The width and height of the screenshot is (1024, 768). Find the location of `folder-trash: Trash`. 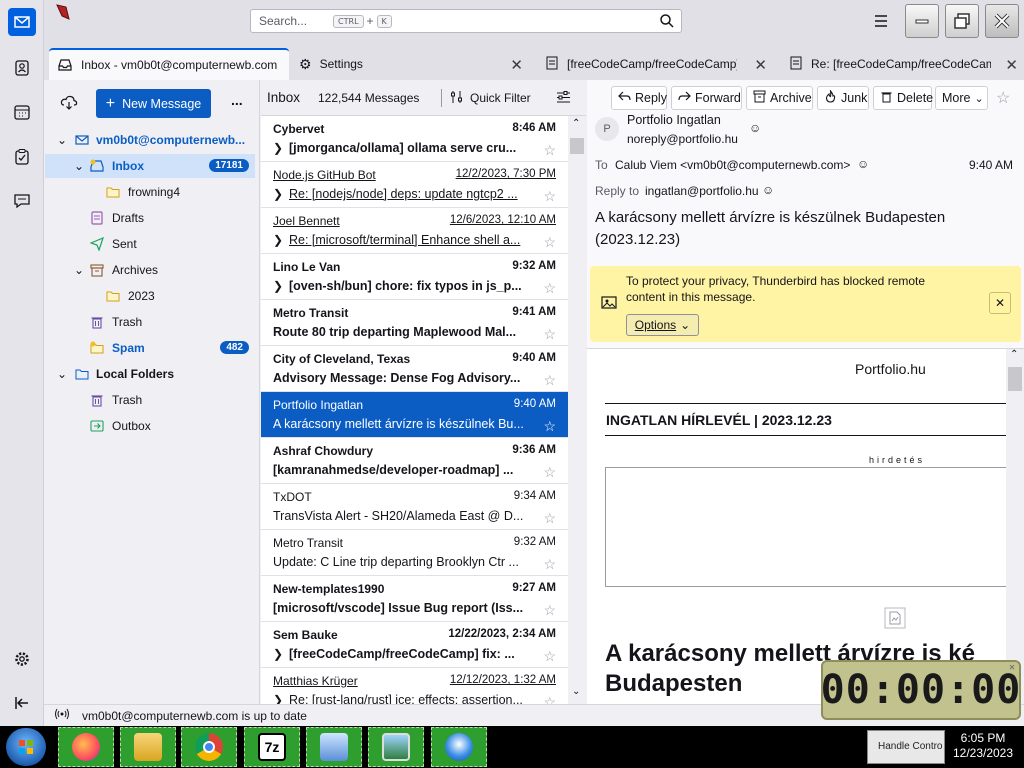

folder-trash: Trash is located at coordinates (150, 322).